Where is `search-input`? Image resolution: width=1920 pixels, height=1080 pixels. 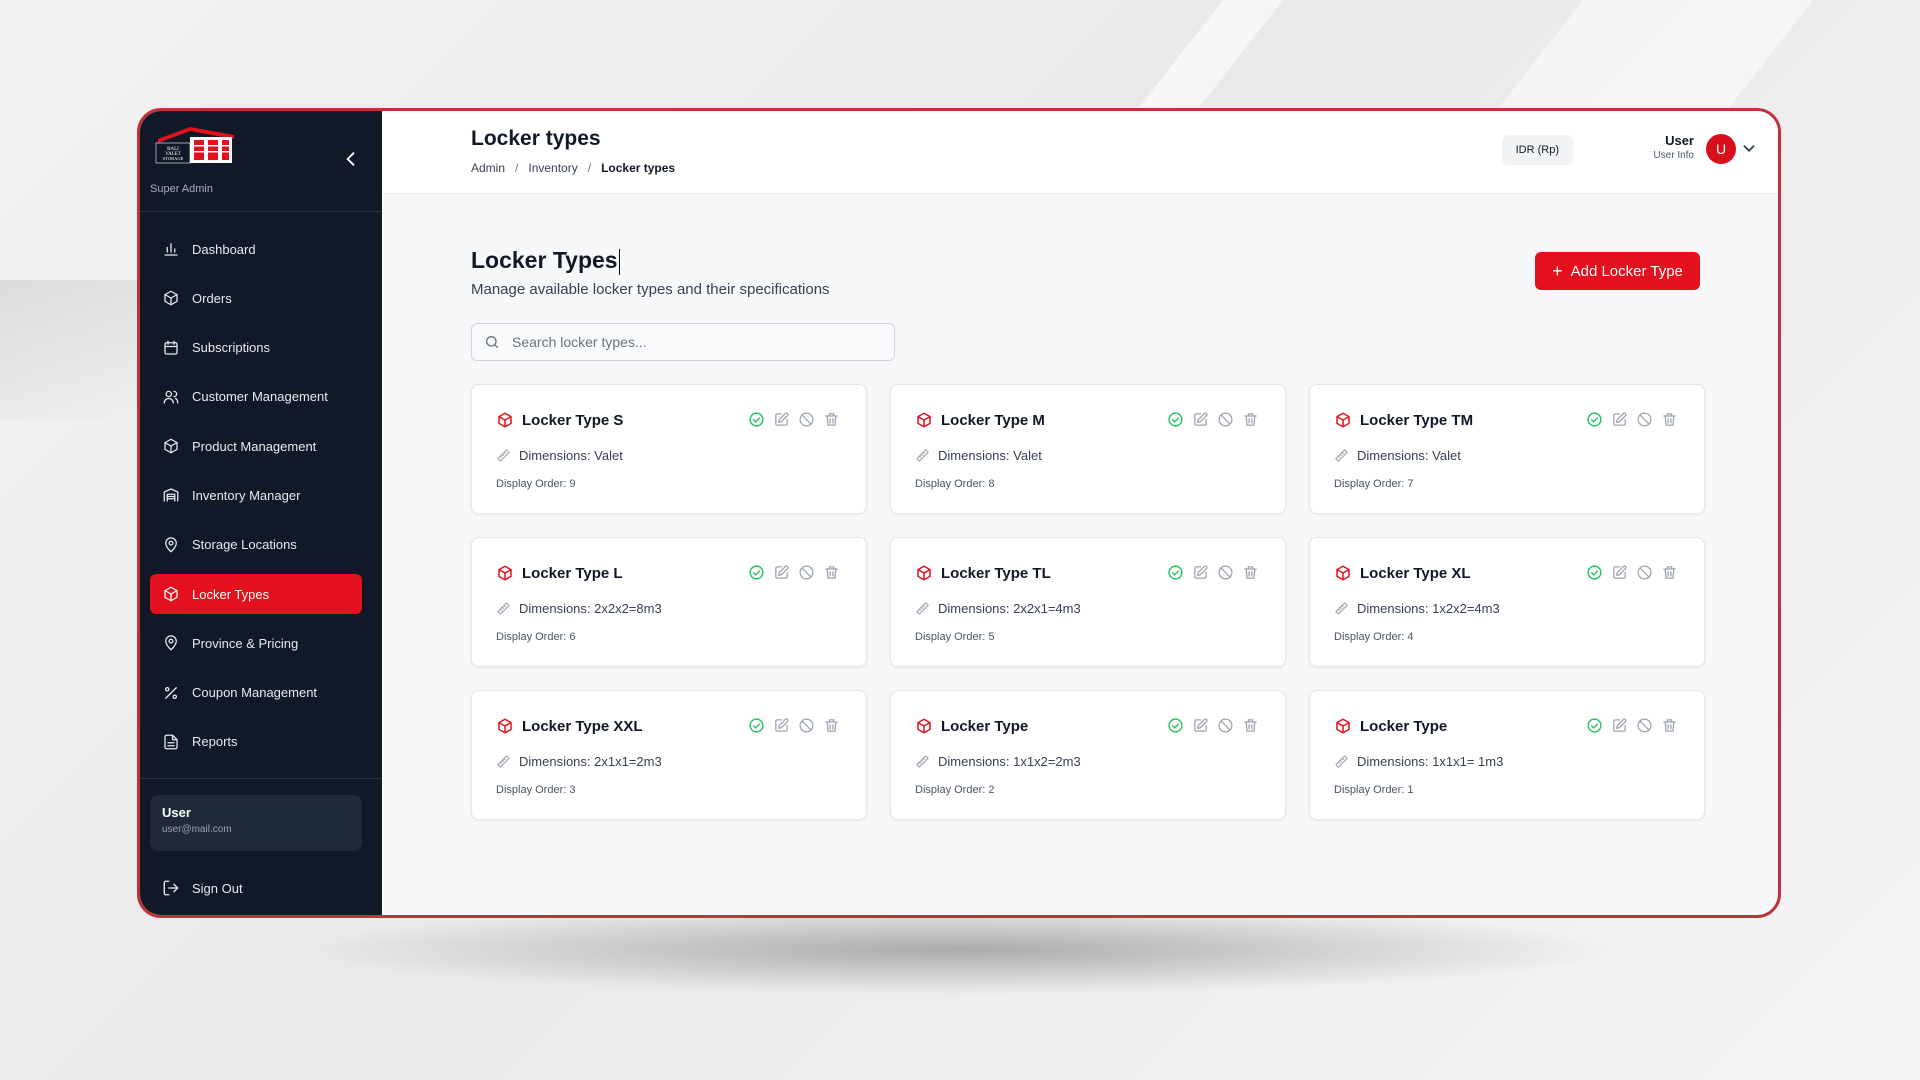 search-input is located at coordinates (692, 342).